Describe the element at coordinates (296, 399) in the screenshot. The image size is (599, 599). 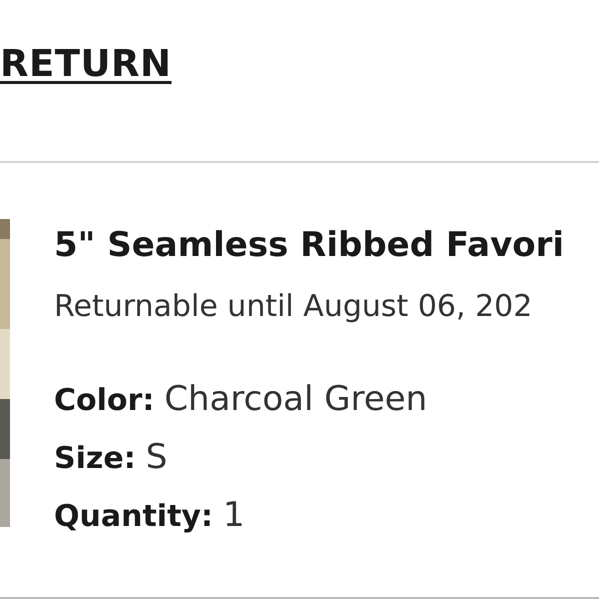
I see `attribute-value: Charcoal Green` at that location.